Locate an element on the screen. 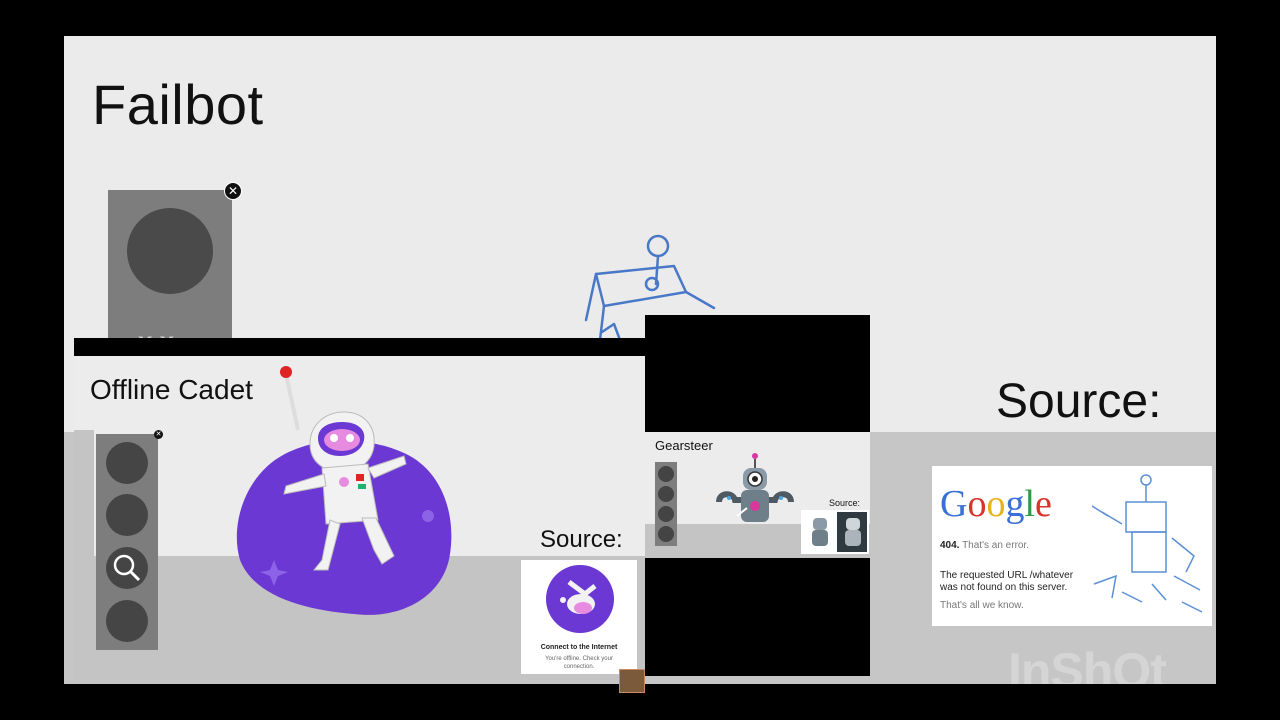  source-right-label: Source: is located at coordinates (1079, 401).